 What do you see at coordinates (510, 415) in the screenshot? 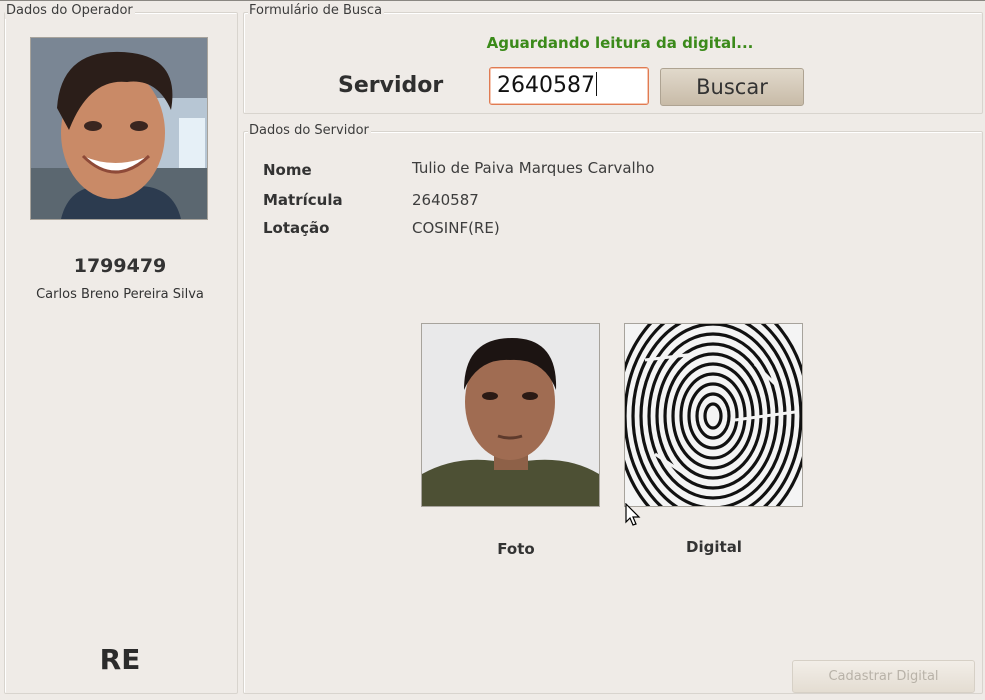
I see `server-photo` at bounding box center [510, 415].